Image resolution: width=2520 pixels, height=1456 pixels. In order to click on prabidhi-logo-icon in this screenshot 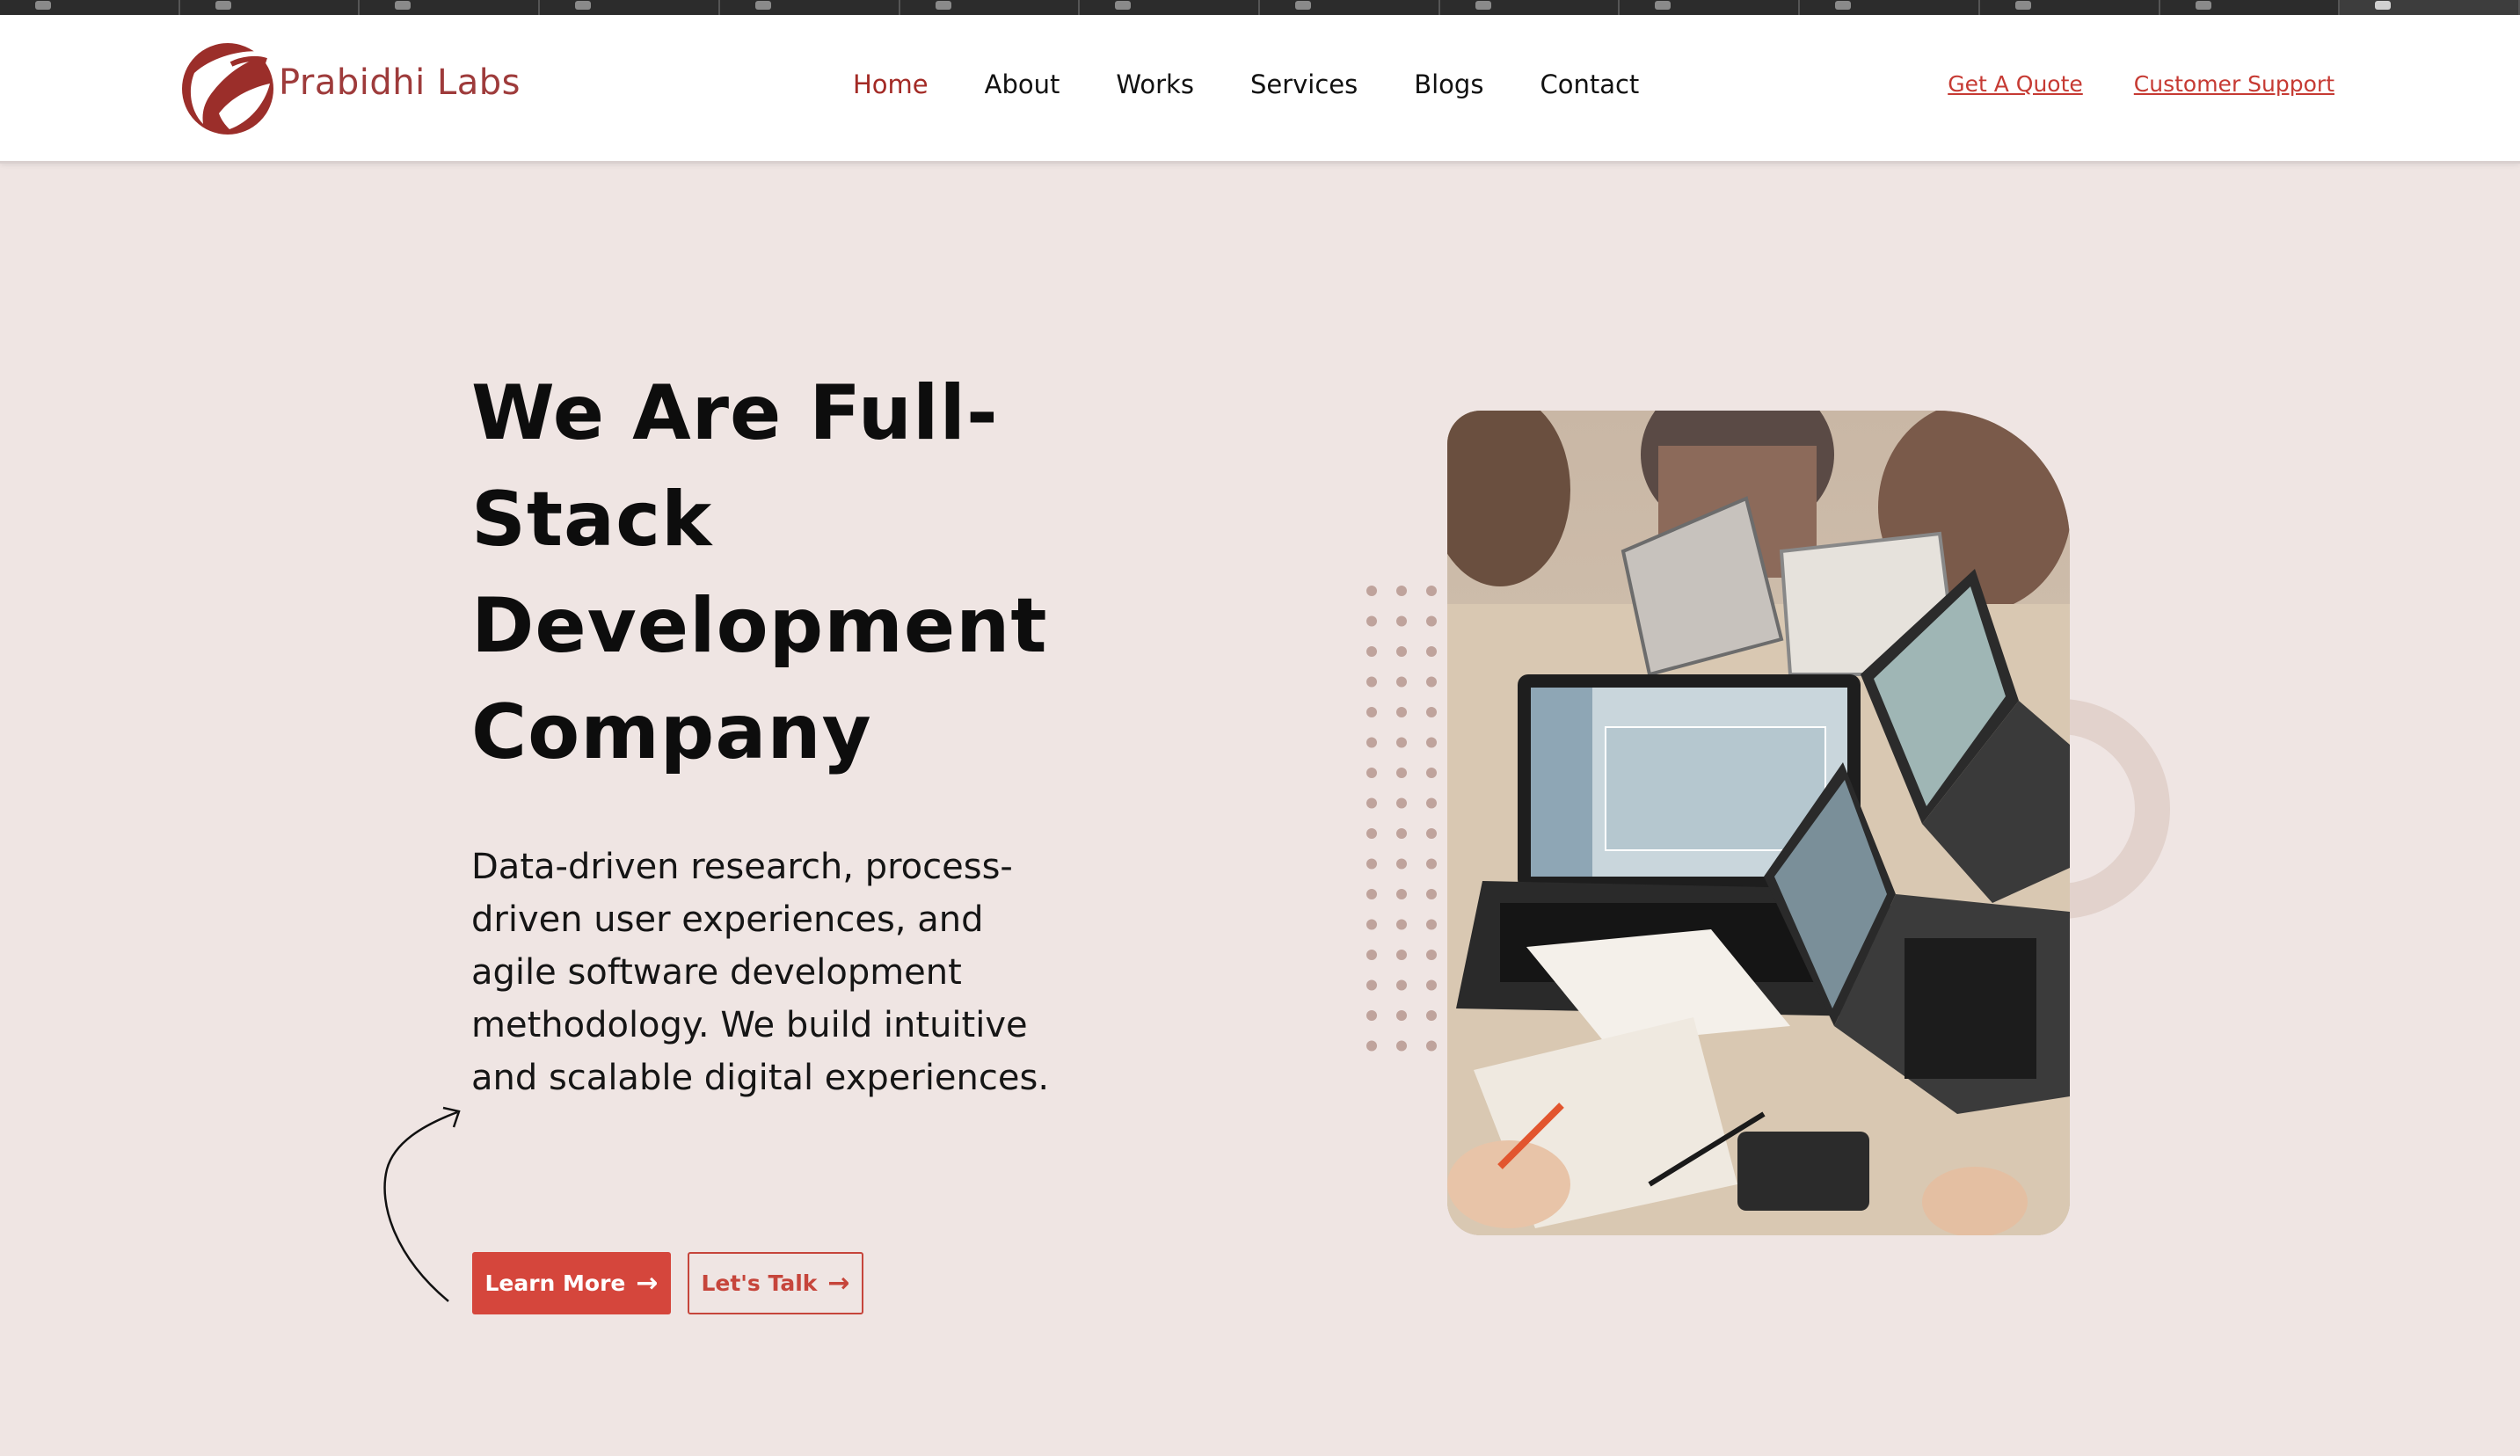, I will do `click(227, 89)`.